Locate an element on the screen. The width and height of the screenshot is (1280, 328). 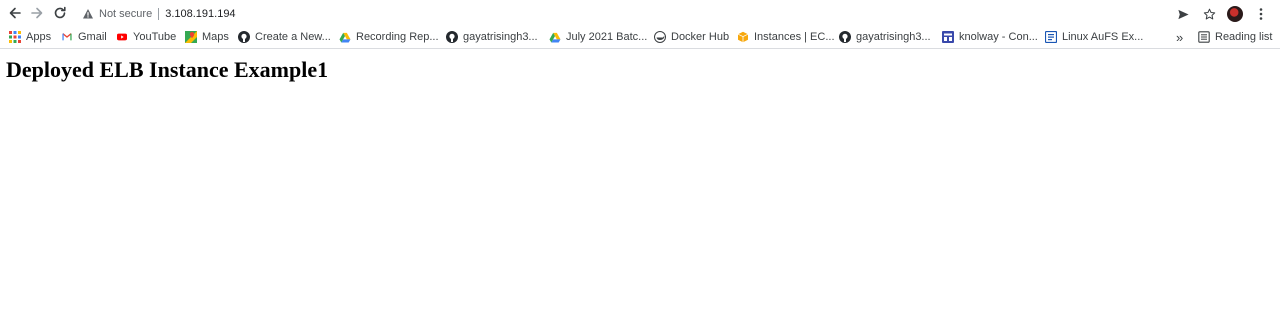
knolway-icon is located at coordinates (948, 37).